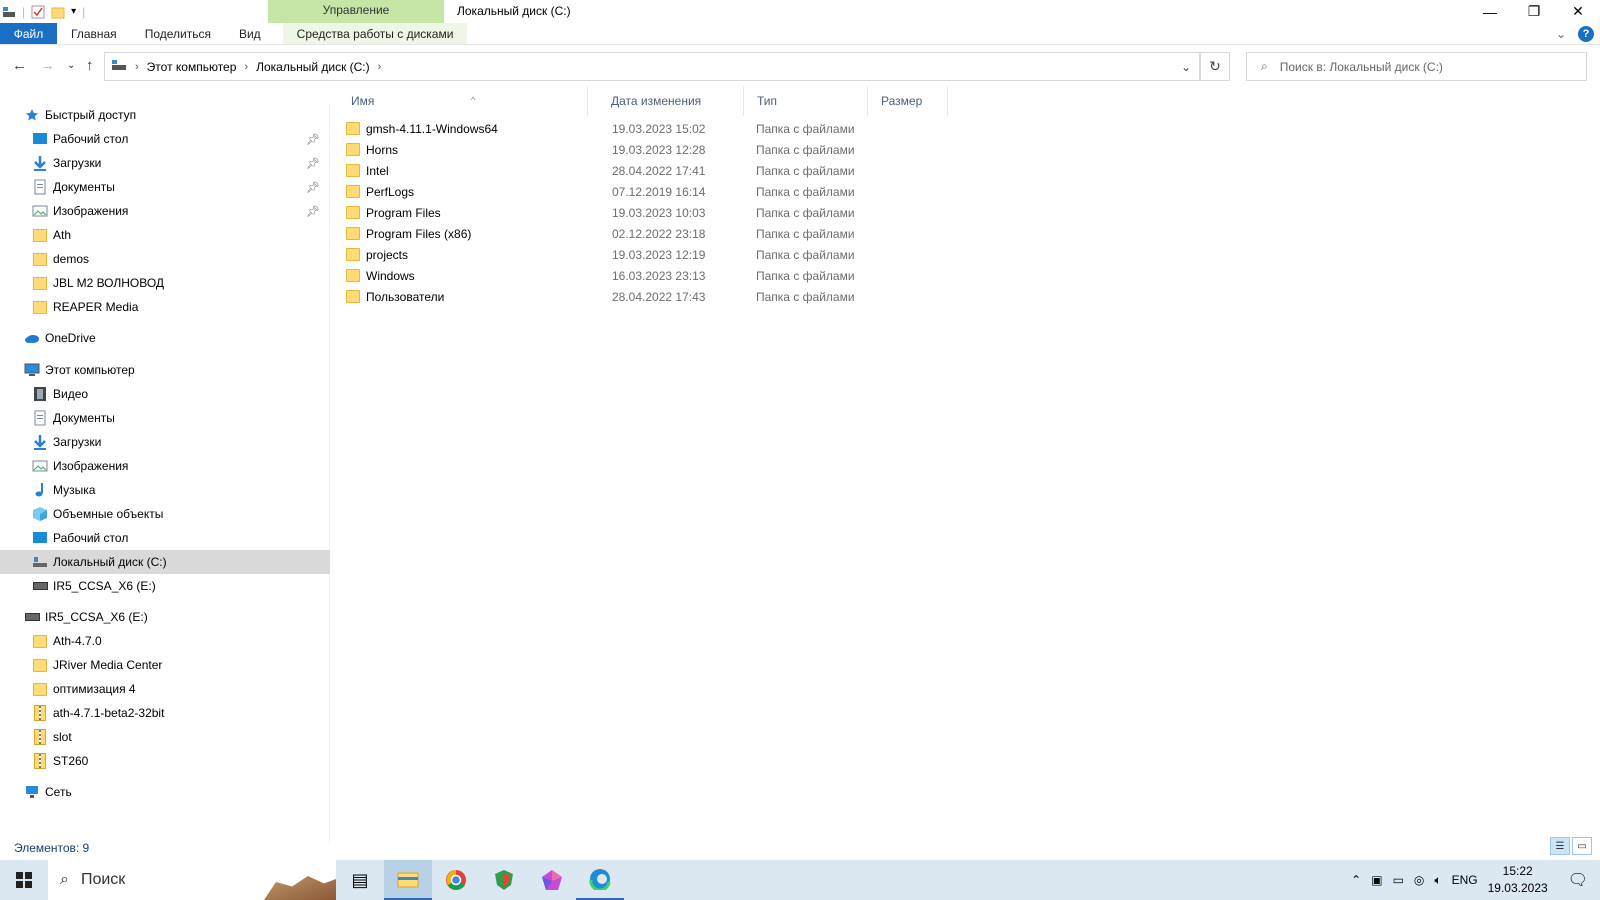 The height and width of the screenshot is (900, 1600). Describe the element at coordinates (408, 234) in the screenshot. I see `file-name-cell: Program Files (x86)` at that location.